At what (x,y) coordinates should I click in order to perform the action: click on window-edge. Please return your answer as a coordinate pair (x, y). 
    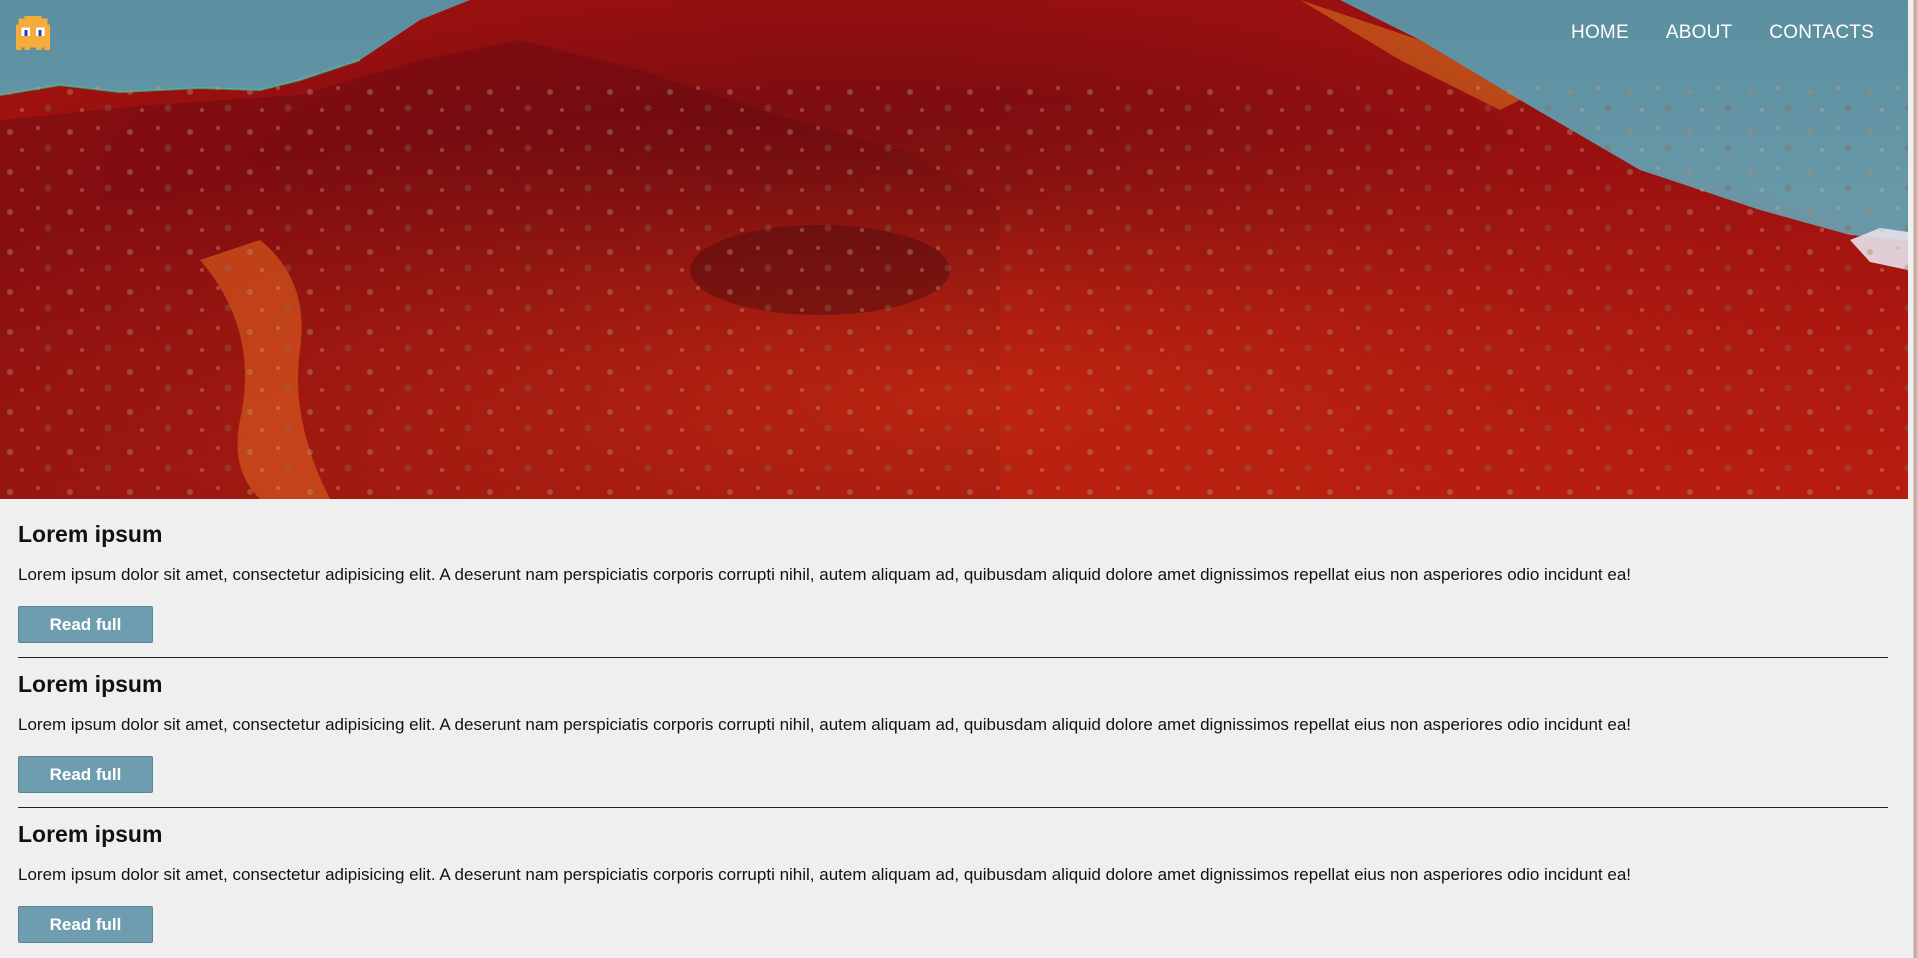
    Looking at the image, I should click on (1913, 479).